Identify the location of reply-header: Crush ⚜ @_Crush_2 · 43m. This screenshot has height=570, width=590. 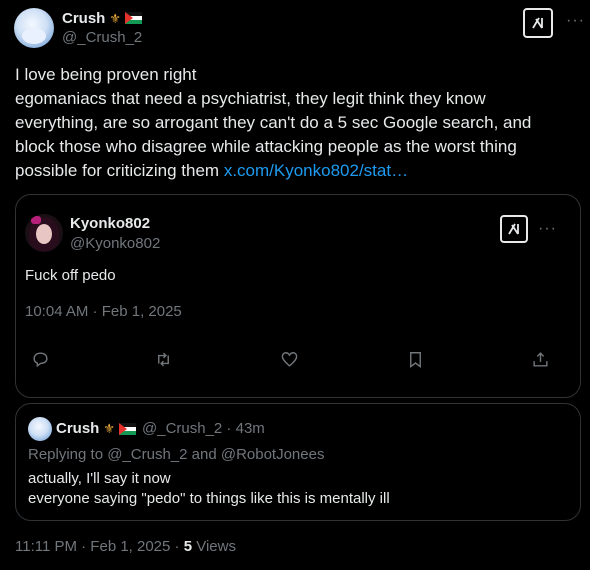
(160, 428).